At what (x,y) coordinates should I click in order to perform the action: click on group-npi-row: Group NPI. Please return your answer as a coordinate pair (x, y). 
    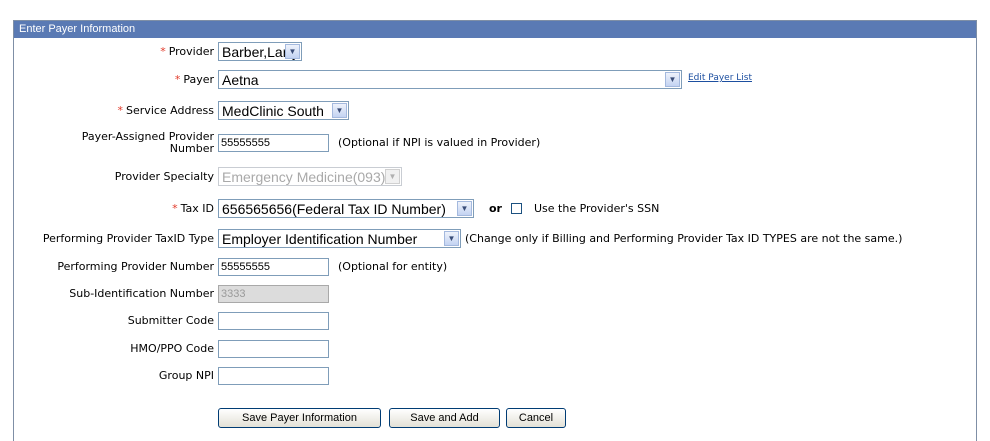
    Looking at the image, I should click on (494, 376).